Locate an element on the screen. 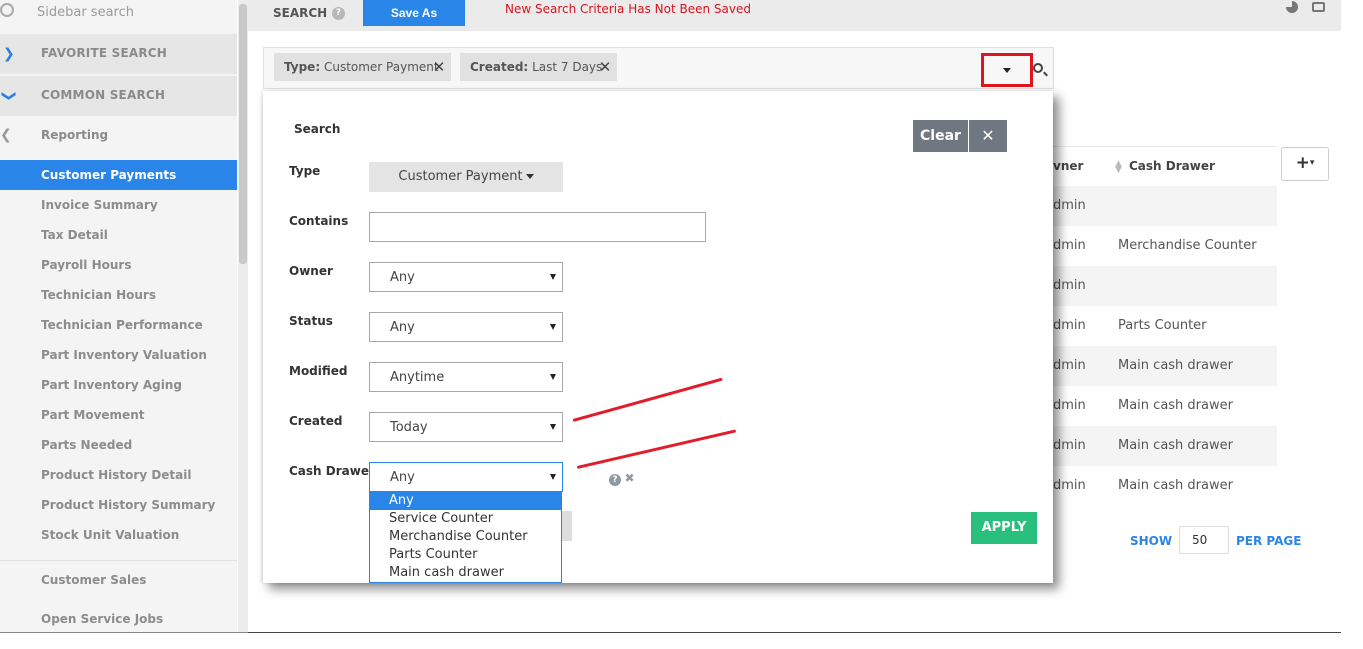 This screenshot has width=1363, height=649. status-label: Status is located at coordinates (311, 321).